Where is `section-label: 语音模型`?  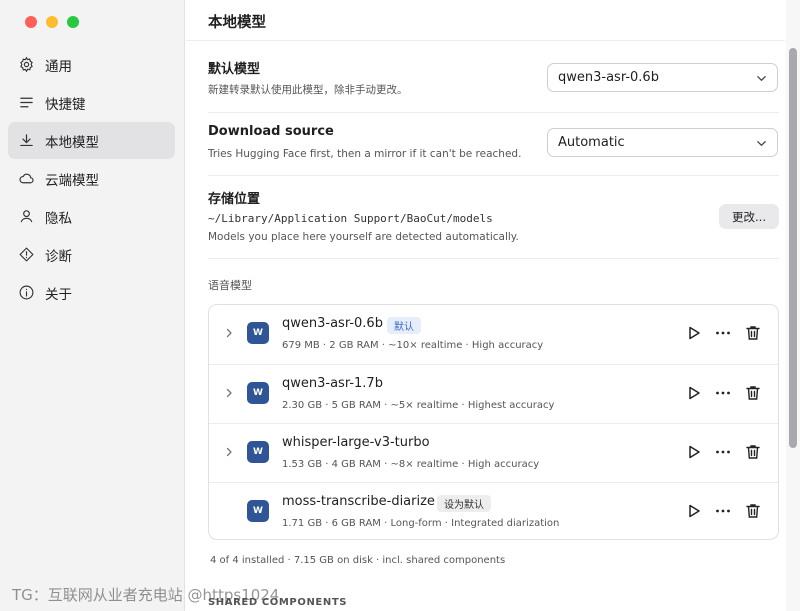
section-label: 语音模型 is located at coordinates (230, 285).